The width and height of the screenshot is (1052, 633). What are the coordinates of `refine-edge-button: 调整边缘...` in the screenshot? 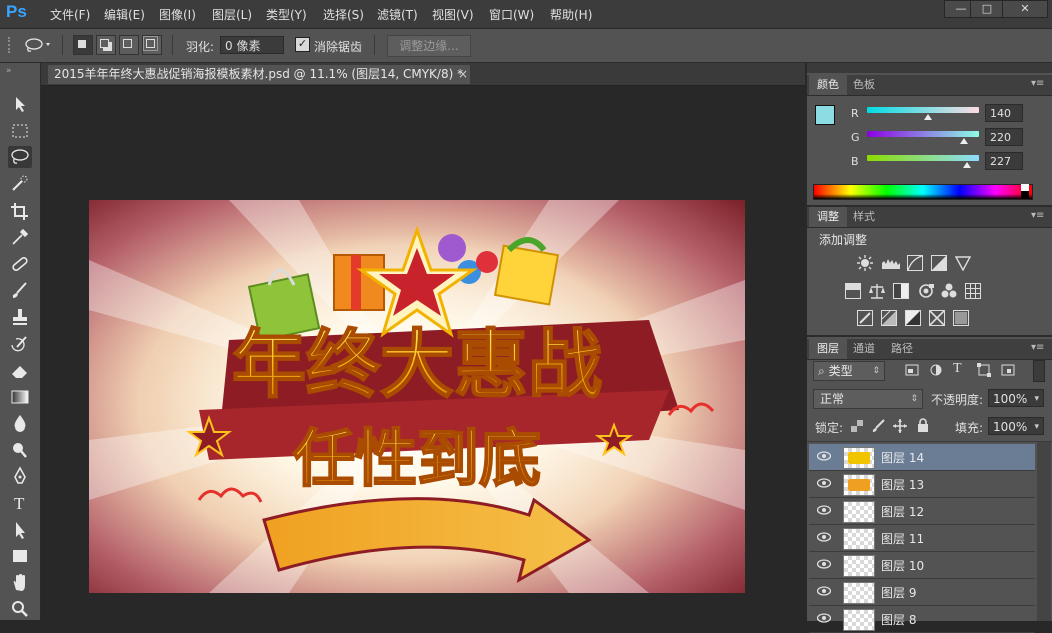 It's located at (429, 46).